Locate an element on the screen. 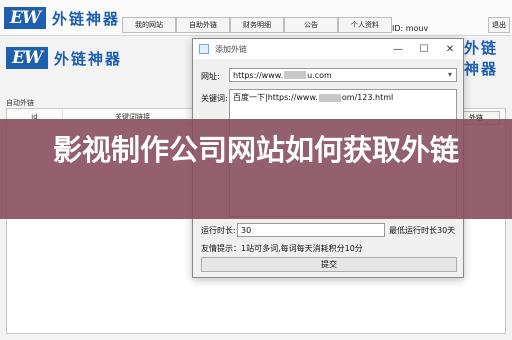  url-value-end: u.com is located at coordinates (319, 75).